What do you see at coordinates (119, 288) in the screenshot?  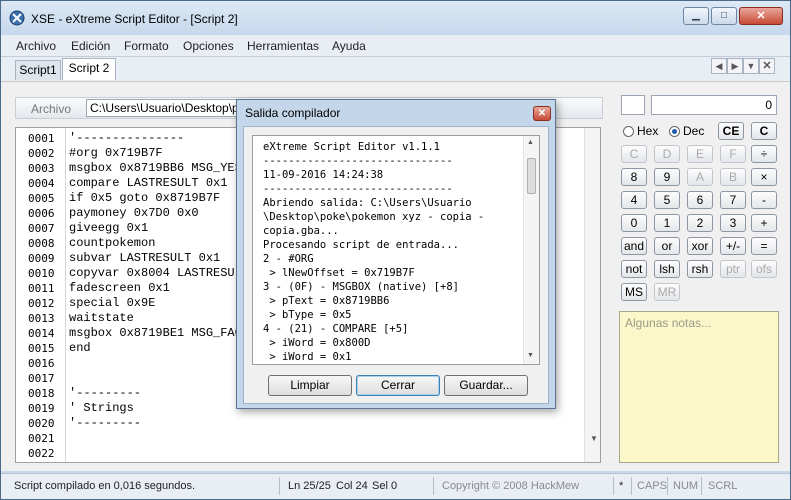 I see `code-line: fadescreen 0x1` at bounding box center [119, 288].